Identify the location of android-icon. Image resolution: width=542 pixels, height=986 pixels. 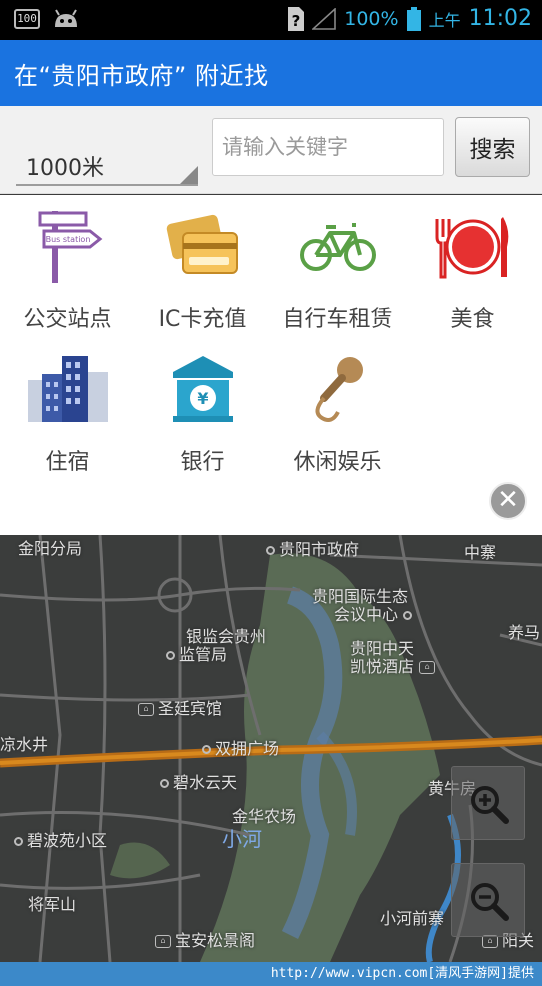
(66, 18).